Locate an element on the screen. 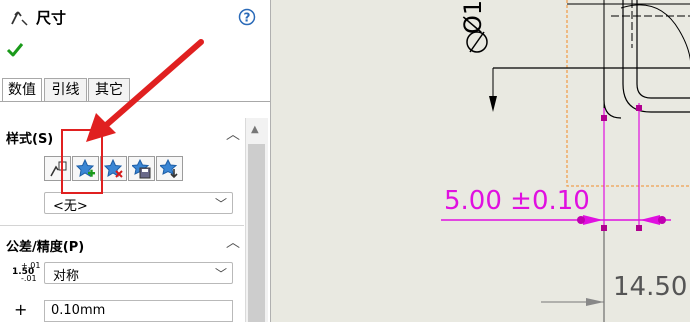 This screenshot has width=690, height=322. collapse-style-icon: ︿ is located at coordinates (233, 134).